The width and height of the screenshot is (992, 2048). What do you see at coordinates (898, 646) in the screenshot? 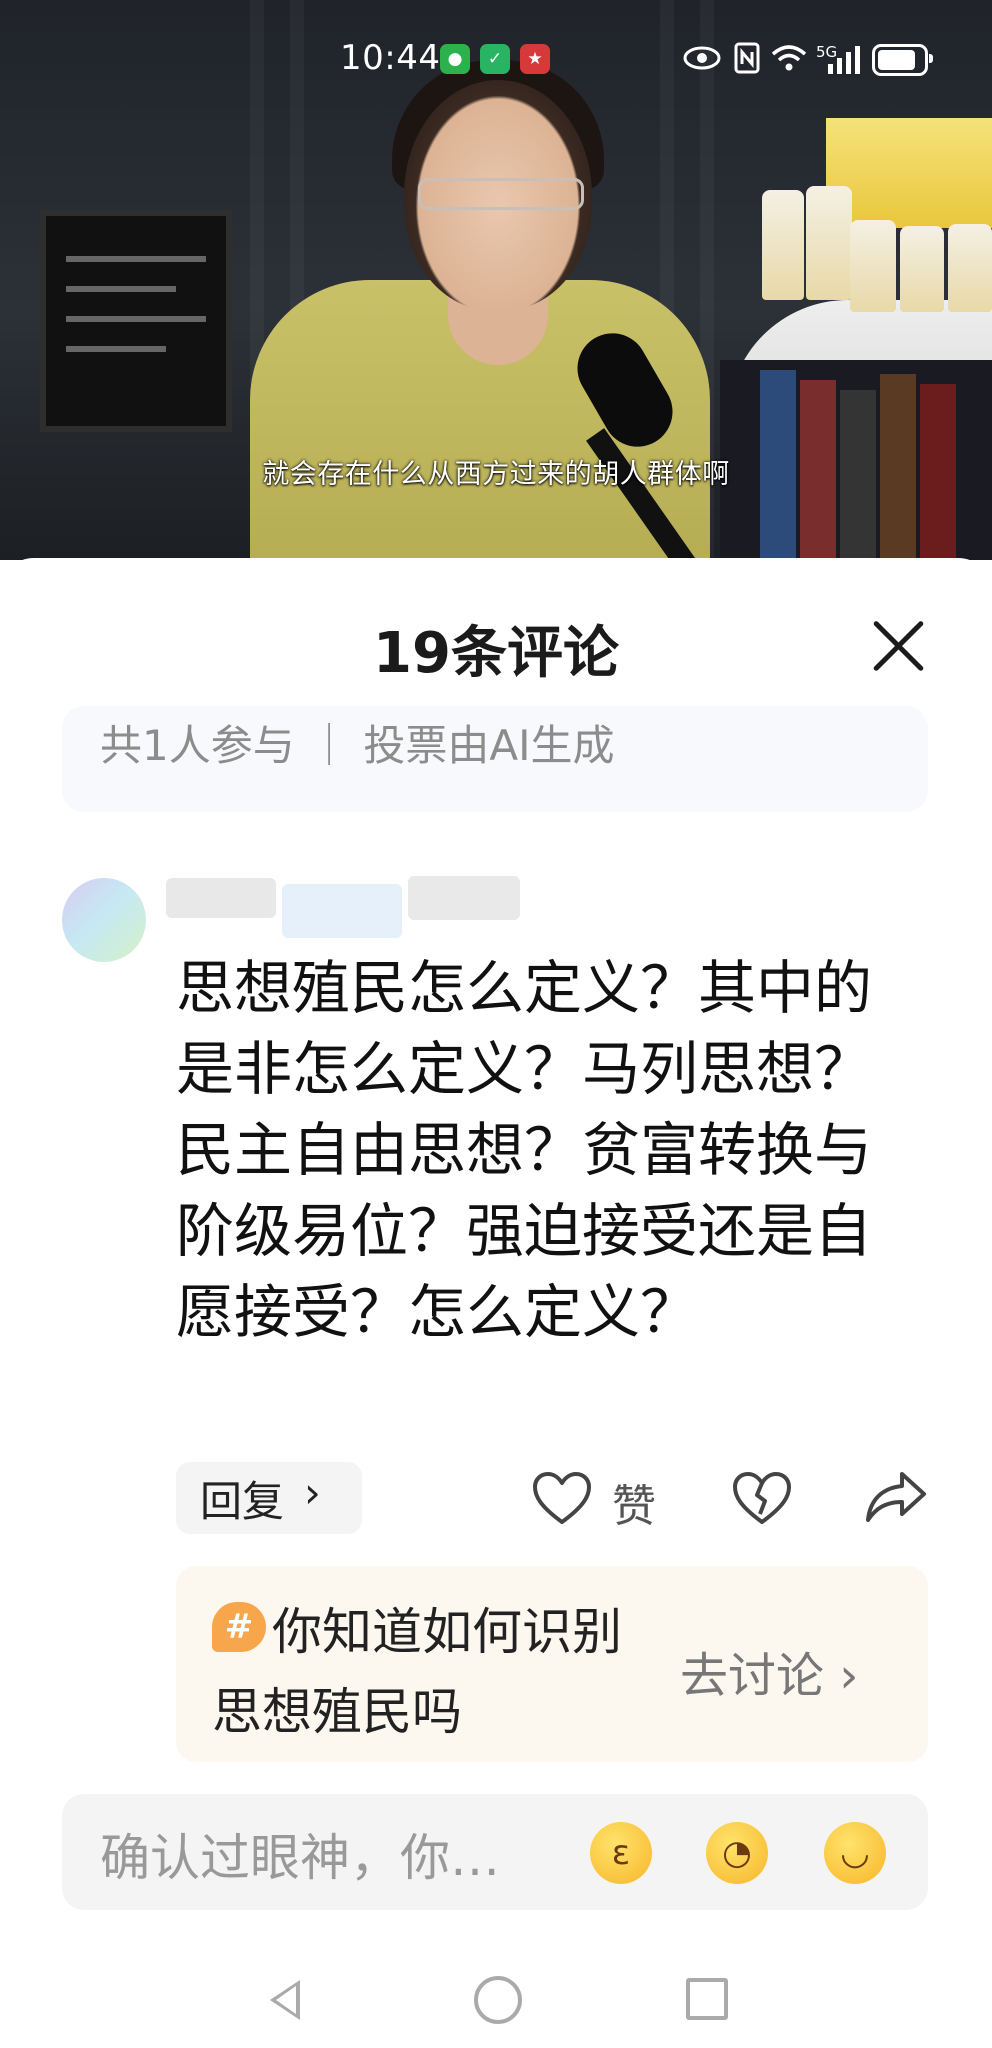
I see `close-icon` at bounding box center [898, 646].